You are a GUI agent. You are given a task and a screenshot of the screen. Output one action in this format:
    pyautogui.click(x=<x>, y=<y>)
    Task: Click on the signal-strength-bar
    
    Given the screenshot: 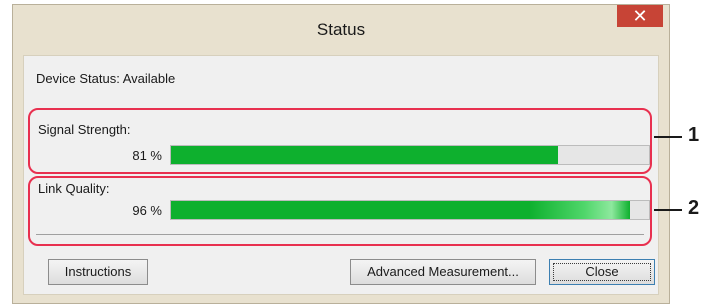 What is the action you would take?
    pyautogui.click(x=410, y=155)
    